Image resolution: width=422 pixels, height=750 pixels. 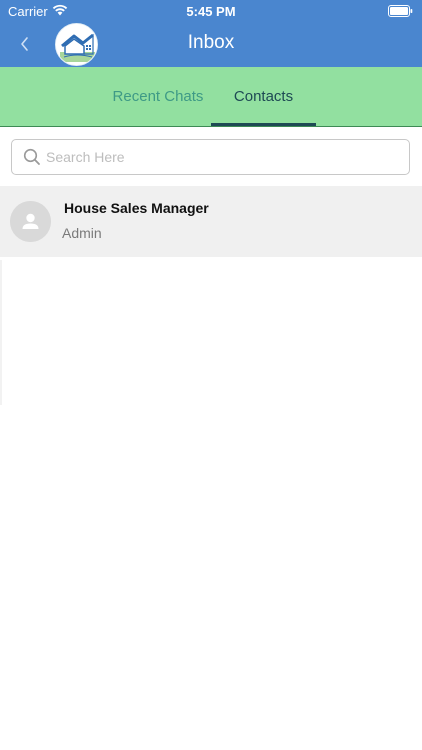 What do you see at coordinates (400, 12) in the screenshot?
I see `battery-icon` at bounding box center [400, 12].